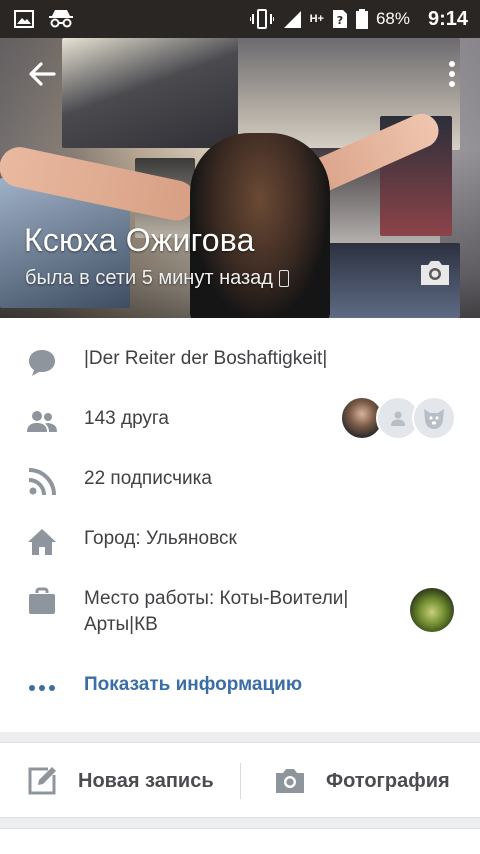  I want to click on last-seen-row: была в сети 5 минут назад, so click(157, 278).